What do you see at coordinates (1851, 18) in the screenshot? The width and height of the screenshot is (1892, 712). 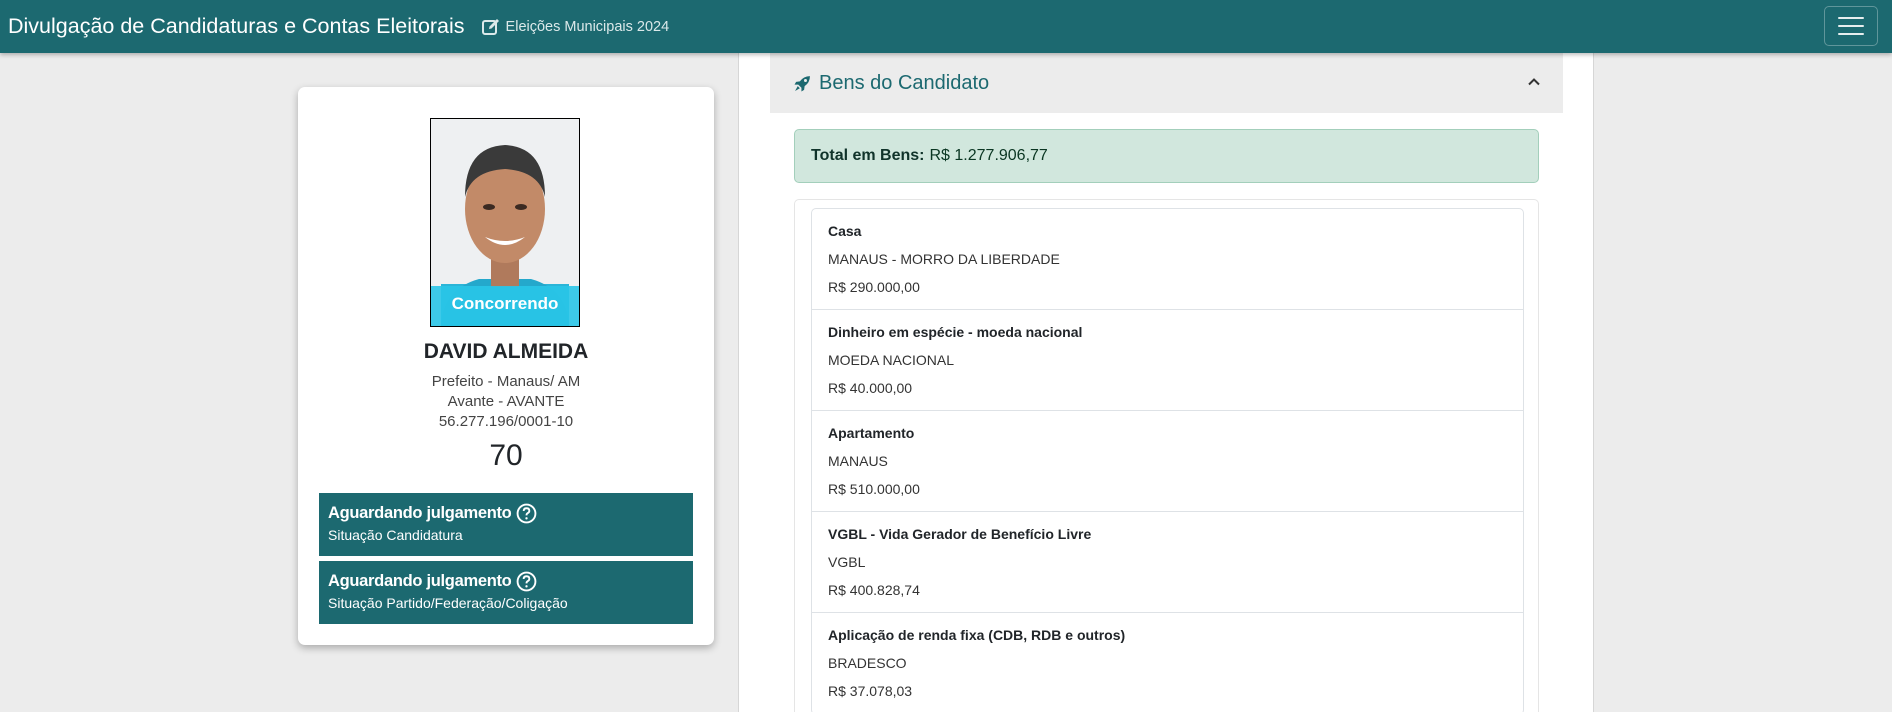 I see `hamburger-menu-icon` at bounding box center [1851, 18].